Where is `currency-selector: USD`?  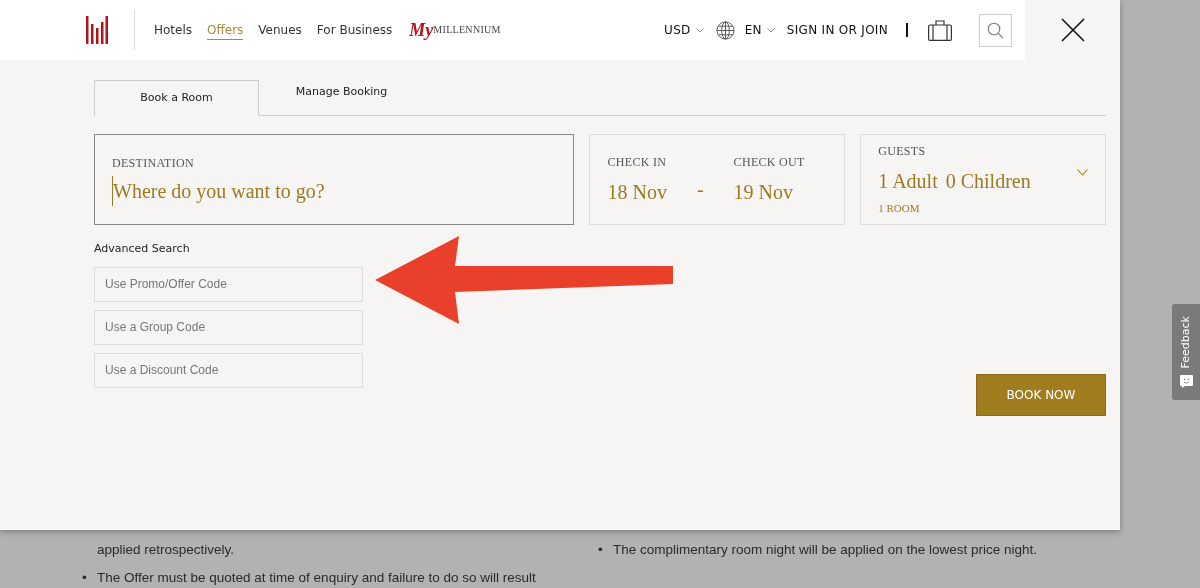
currency-selector: USD is located at coordinates (677, 30).